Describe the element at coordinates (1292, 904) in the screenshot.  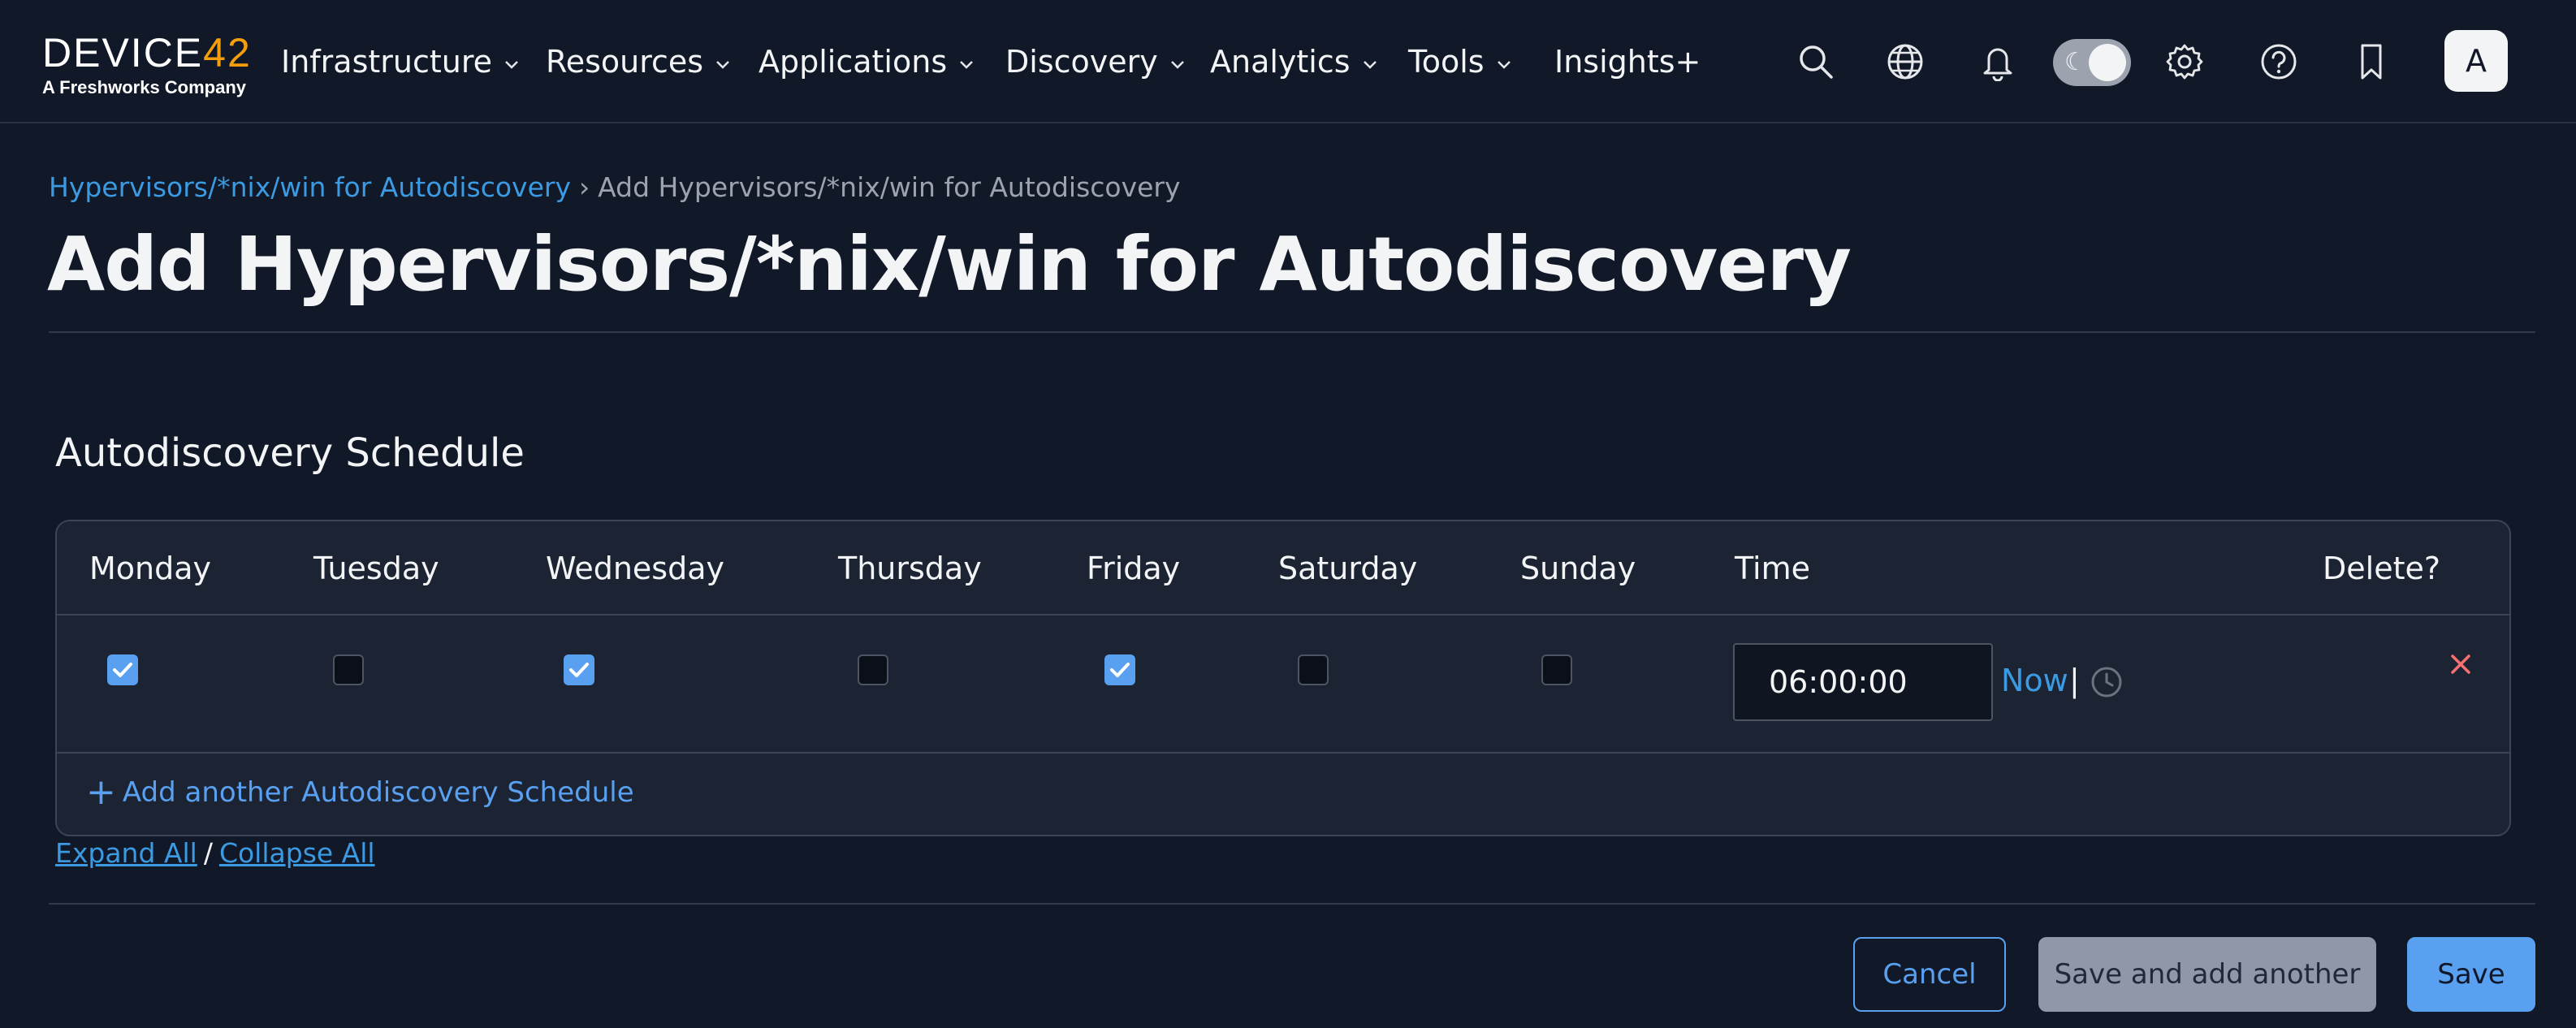
I see `footer-divider` at that location.